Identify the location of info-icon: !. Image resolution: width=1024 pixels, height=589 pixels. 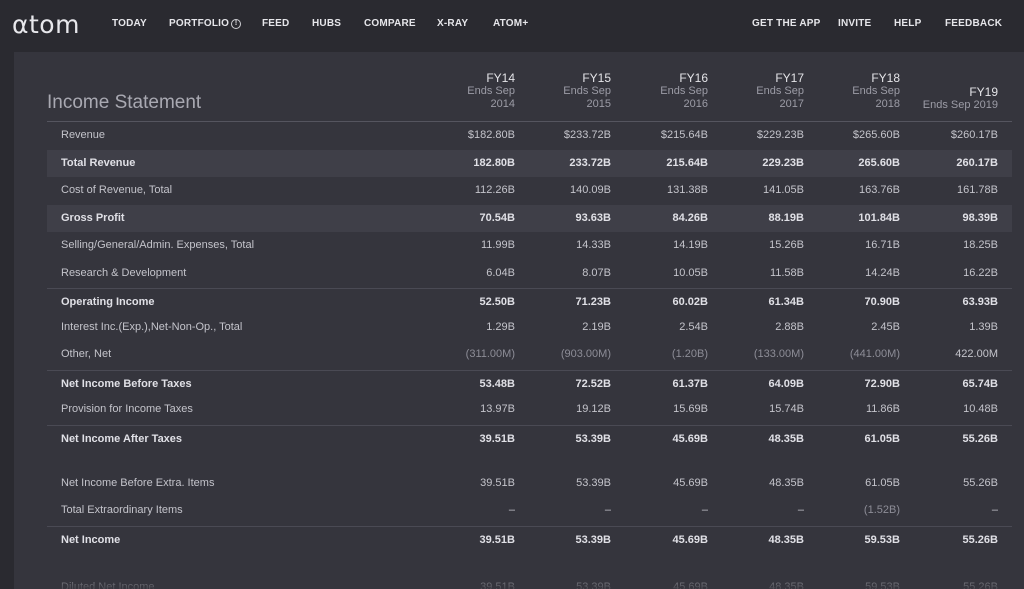
(236, 24).